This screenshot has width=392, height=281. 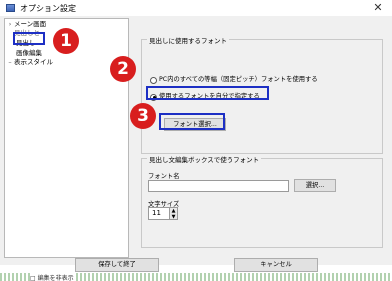 What do you see at coordinates (30, 24) in the screenshot?
I see `tree-item-label: メーン画面` at bounding box center [30, 24].